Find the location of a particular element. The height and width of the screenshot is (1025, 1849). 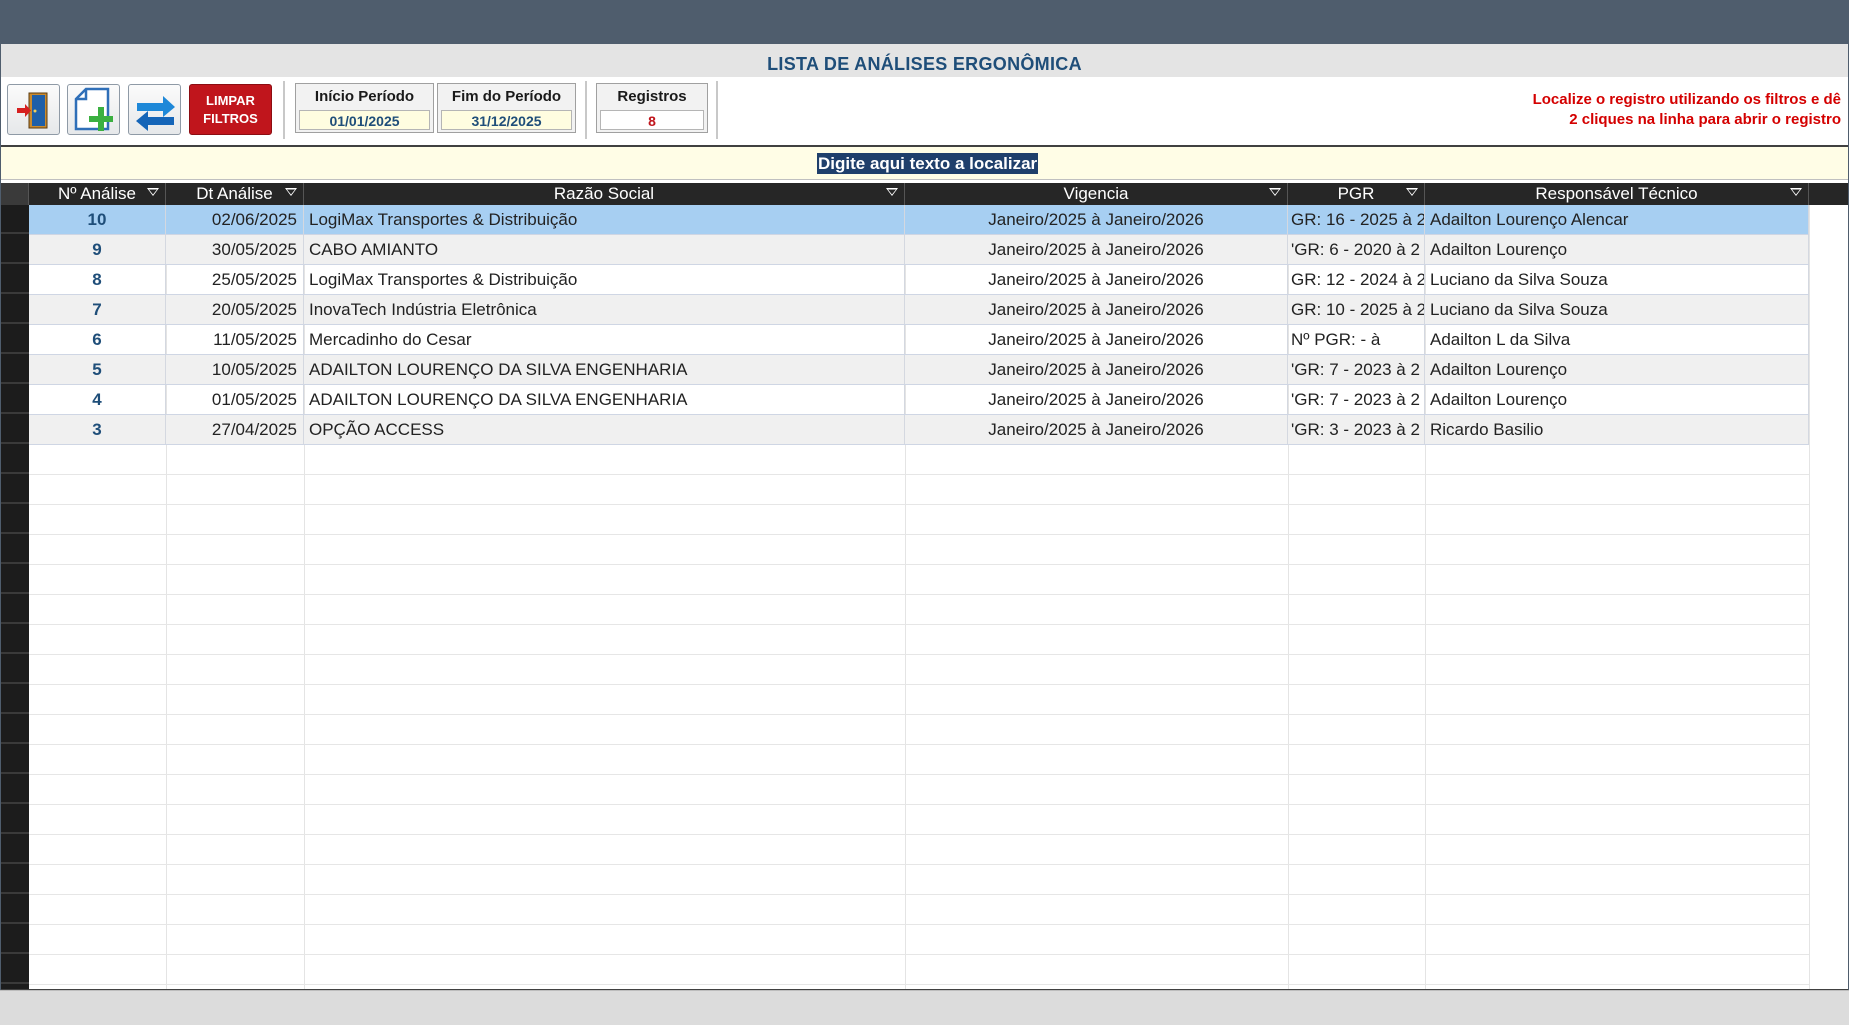

record-selector-column is located at coordinates (15, 586).